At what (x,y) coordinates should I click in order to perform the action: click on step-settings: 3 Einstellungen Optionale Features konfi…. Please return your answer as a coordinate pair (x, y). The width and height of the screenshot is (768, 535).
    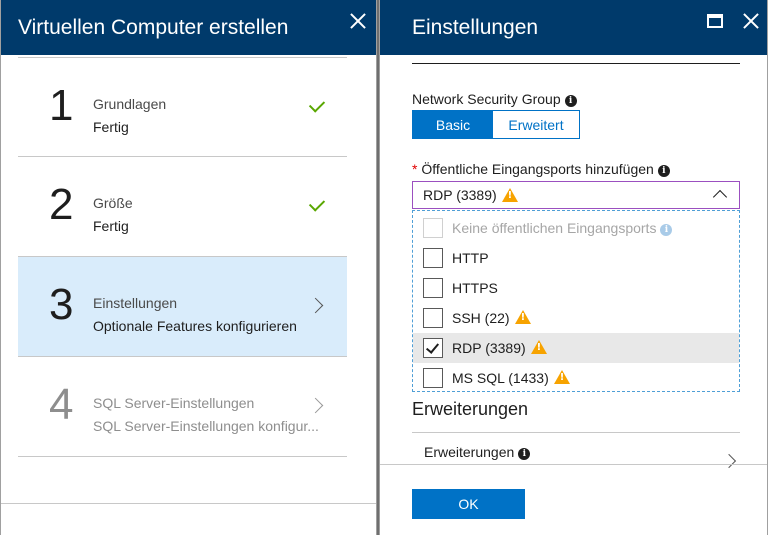
    Looking at the image, I should click on (182, 307).